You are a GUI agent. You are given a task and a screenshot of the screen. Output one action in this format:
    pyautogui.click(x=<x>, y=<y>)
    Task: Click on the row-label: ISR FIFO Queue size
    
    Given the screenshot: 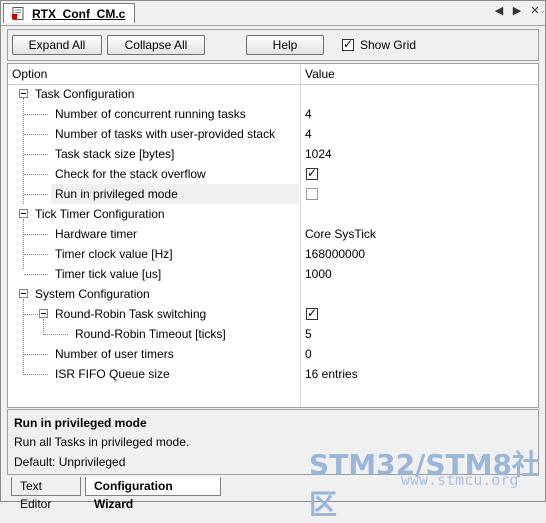 What is the action you would take?
    pyautogui.click(x=112, y=374)
    